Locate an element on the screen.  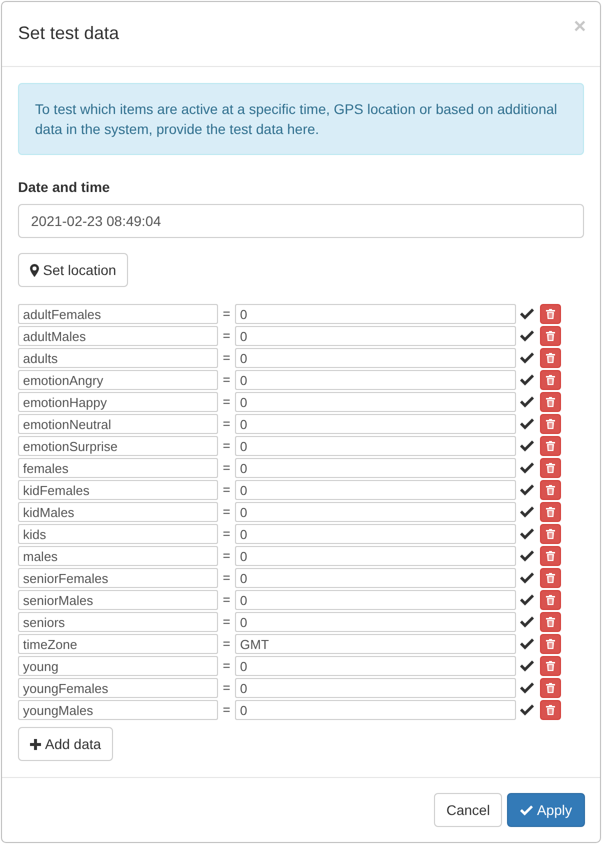
key-field: adults is located at coordinates (118, 358).